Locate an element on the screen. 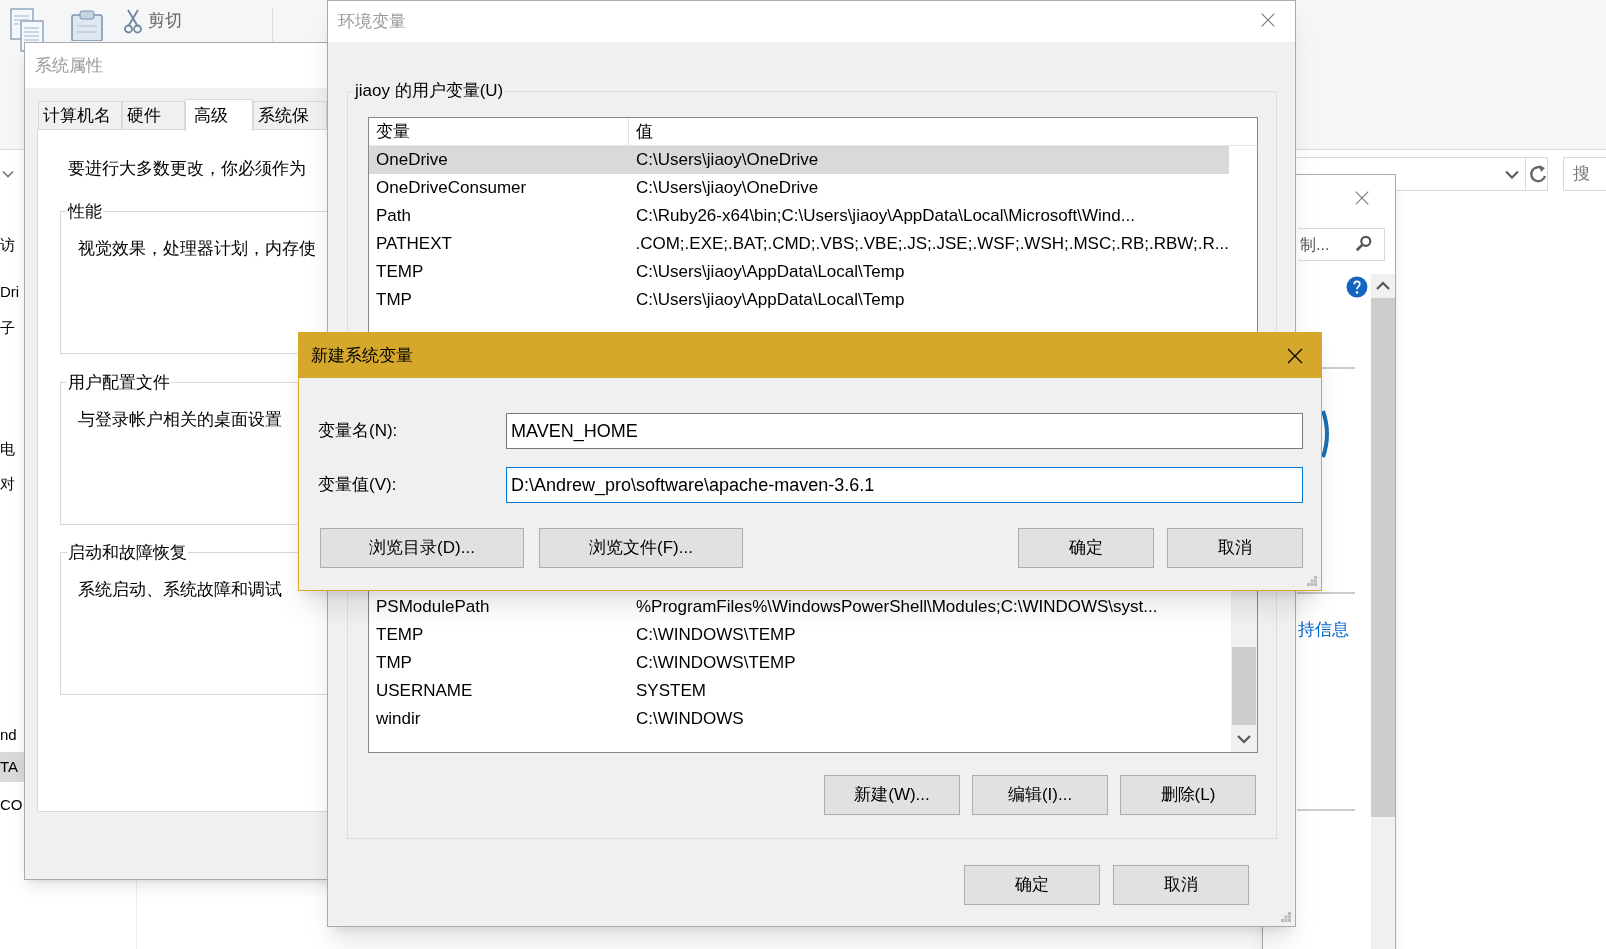 Image resolution: width=1606 pixels, height=949 pixels. scroll-up-icon is located at coordinates (1383, 285).